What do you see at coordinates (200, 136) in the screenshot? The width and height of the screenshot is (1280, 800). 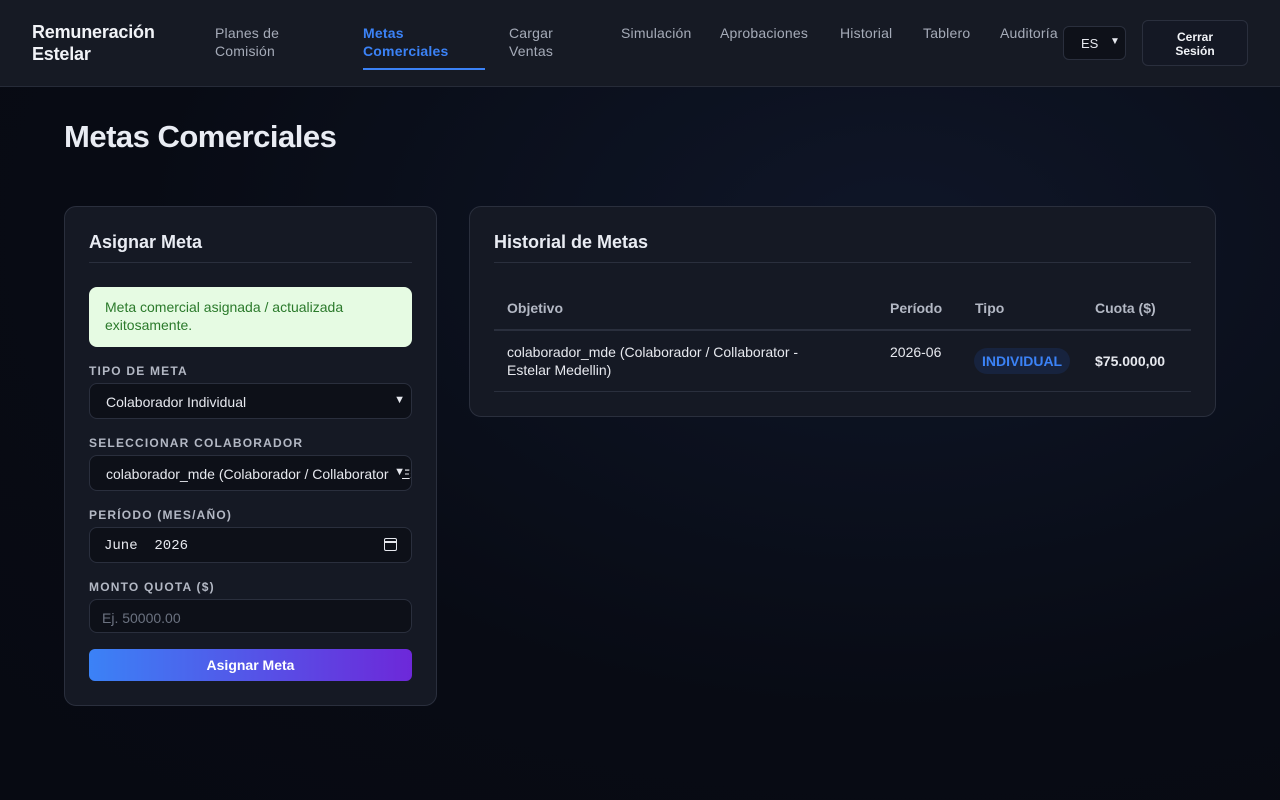 I see `page-title: Metas Comerciales` at bounding box center [200, 136].